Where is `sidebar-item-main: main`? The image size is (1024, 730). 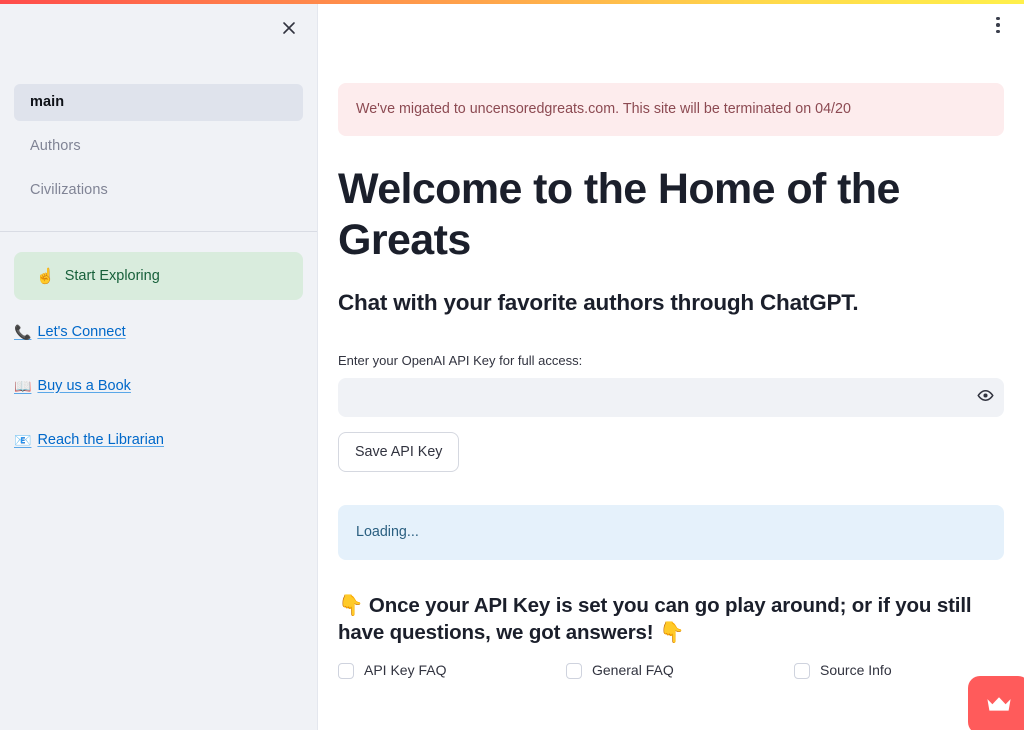
sidebar-item-main: main is located at coordinates (158, 103).